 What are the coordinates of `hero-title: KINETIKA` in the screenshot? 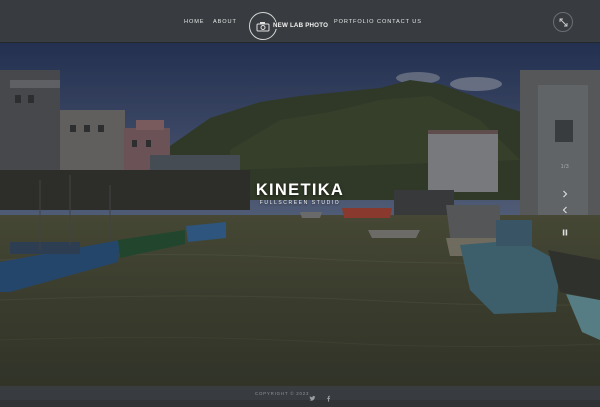 It's located at (300, 190).